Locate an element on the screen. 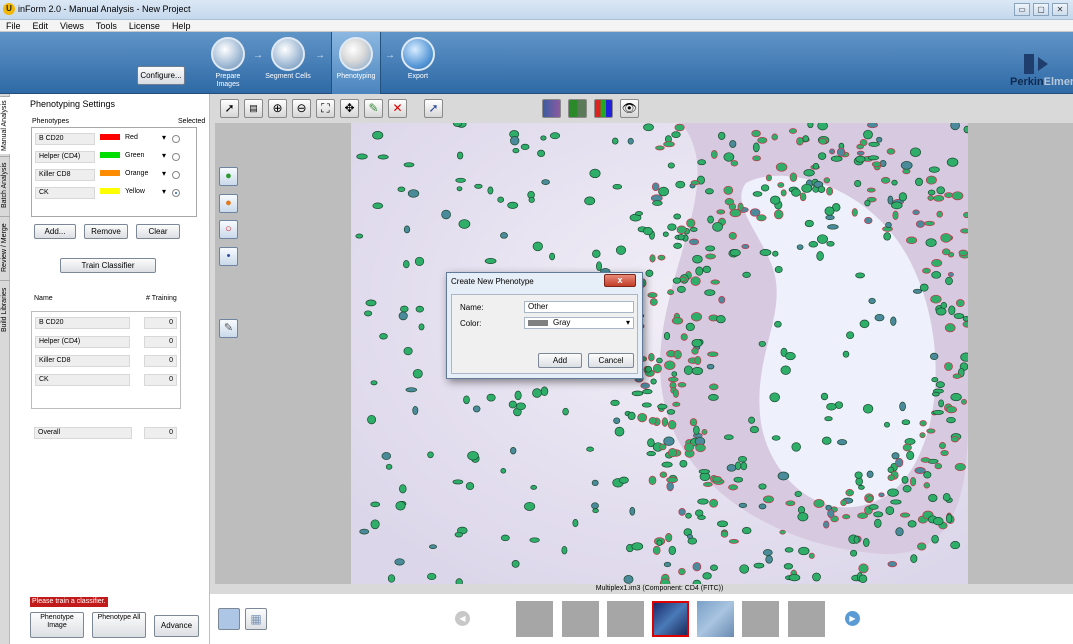  remove-phenotype-button: Remove is located at coordinates (106, 231).